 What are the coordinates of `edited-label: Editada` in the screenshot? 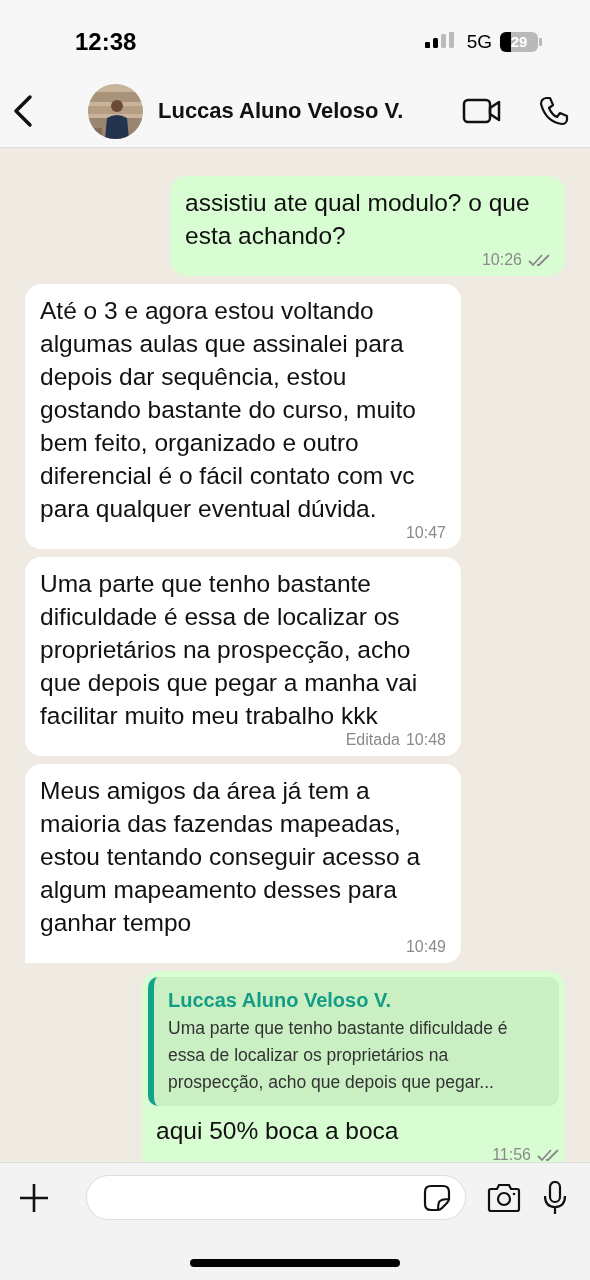 It's located at (372, 740).